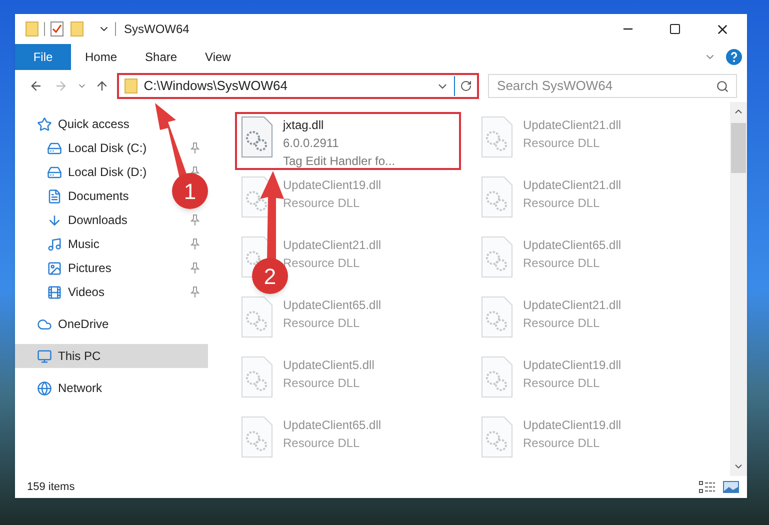 This screenshot has height=525, width=769. What do you see at coordinates (111, 356) in the screenshot?
I see `selected-nav-row: This PC` at bounding box center [111, 356].